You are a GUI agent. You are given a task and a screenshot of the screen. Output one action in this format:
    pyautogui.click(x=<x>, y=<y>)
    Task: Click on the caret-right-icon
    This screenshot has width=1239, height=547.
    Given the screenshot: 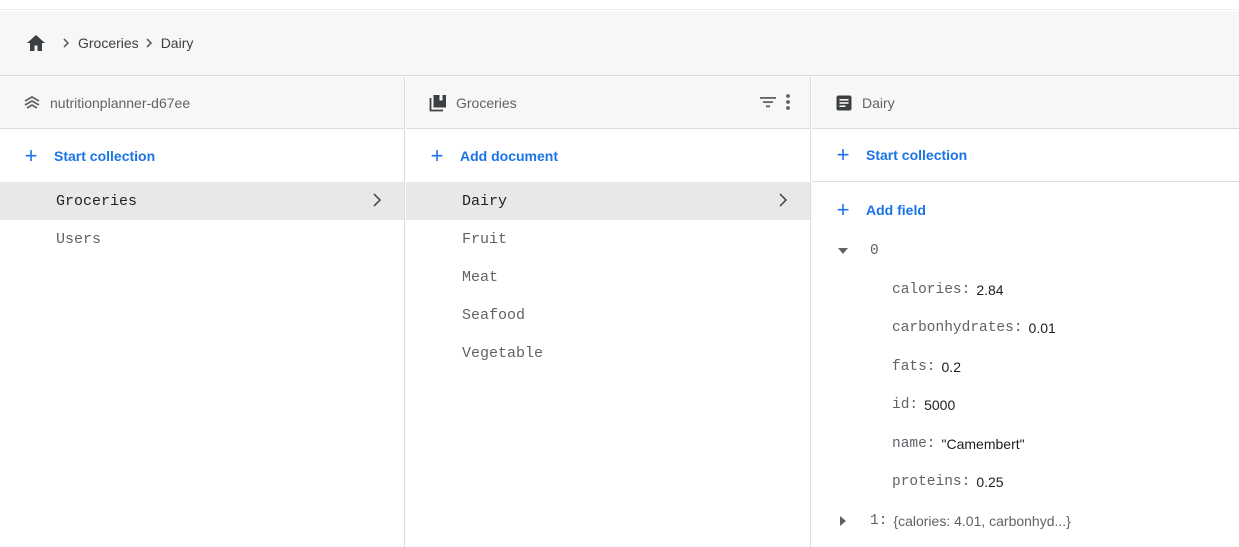 What is the action you would take?
    pyautogui.click(x=843, y=520)
    